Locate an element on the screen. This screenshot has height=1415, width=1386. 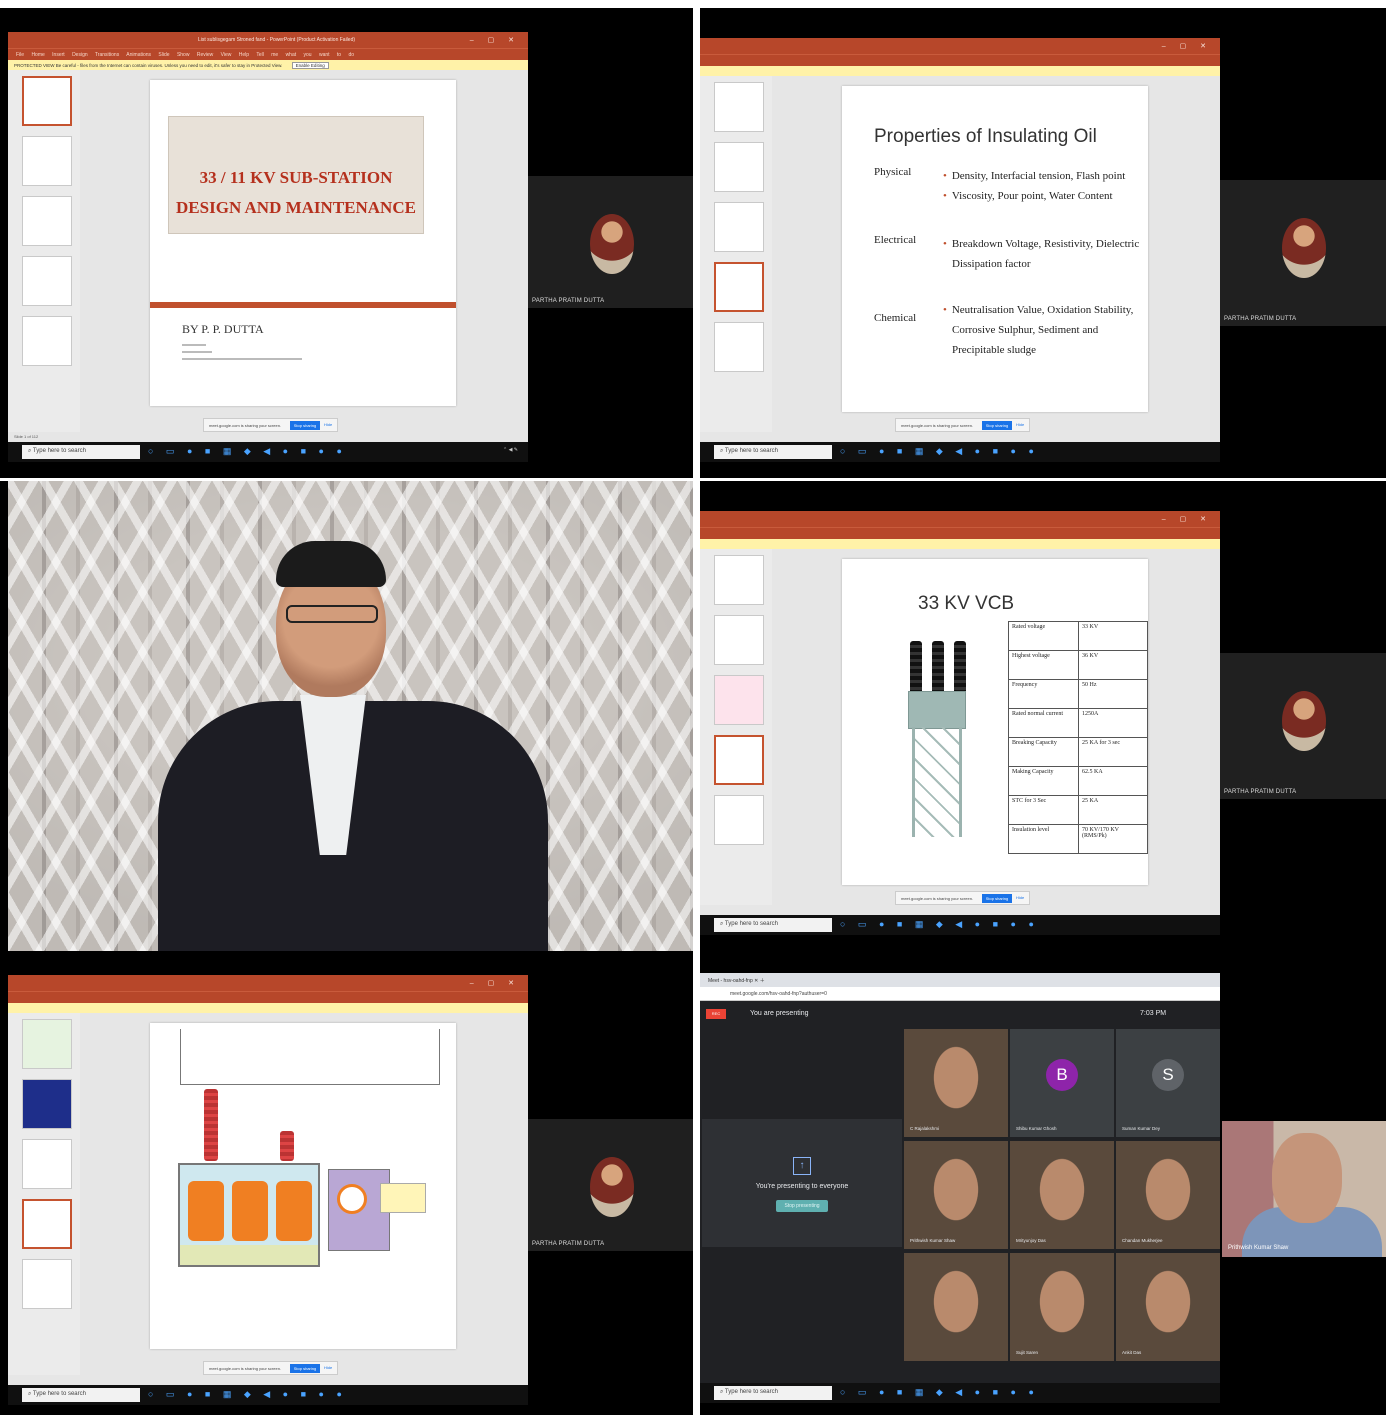
participant-tile: Prithwish Kumar Shaw is located at coordinates (956, 1195).